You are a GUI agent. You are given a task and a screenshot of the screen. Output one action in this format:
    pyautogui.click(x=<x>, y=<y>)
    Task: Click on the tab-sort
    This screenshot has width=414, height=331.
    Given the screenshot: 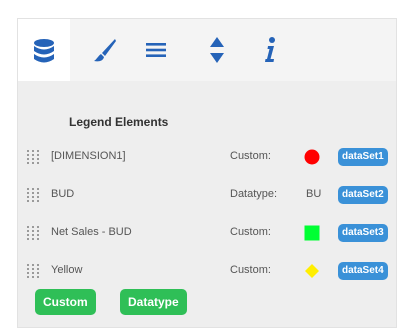 What is the action you would take?
    pyautogui.click(x=217, y=50)
    